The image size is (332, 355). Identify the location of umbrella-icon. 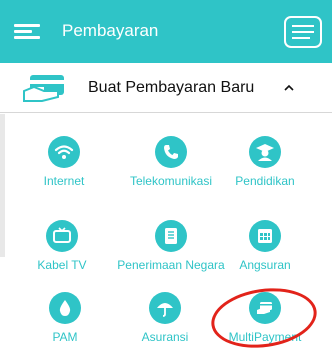
(165, 308).